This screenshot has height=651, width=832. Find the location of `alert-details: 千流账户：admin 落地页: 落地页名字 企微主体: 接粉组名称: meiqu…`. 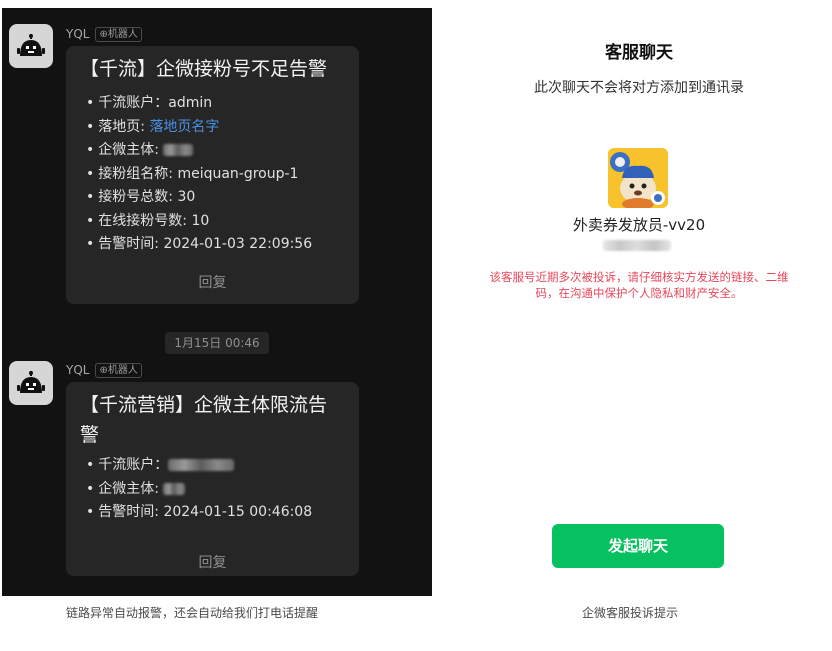

alert-details: 千流账户：admin 落地页: 落地页名字 企微主体: 接粉组名称: meiqu… is located at coordinates (199, 174).